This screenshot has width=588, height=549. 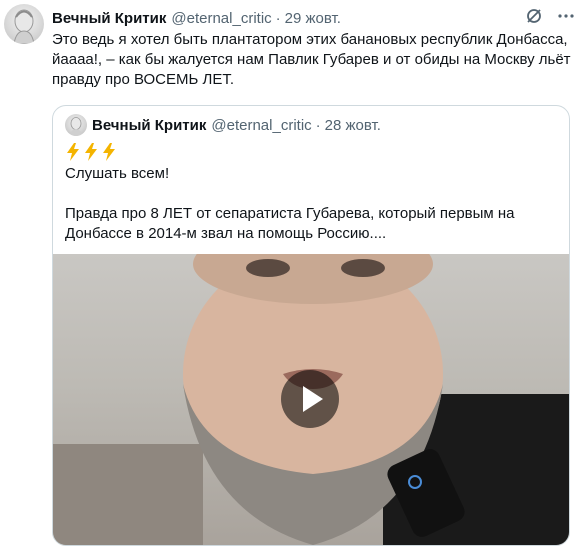 What do you see at coordinates (313, 18) in the screenshot?
I see `tweet-date: 29 жовт.` at bounding box center [313, 18].